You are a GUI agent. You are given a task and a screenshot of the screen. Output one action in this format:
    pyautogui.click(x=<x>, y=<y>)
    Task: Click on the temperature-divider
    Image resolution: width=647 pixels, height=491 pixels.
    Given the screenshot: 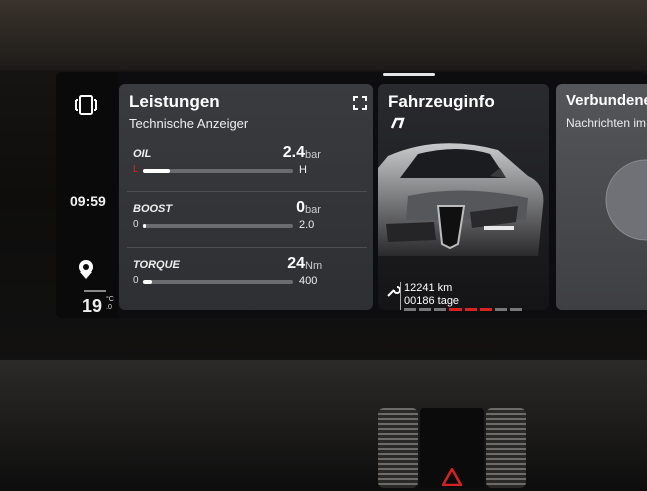 What is the action you would take?
    pyautogui.click(x=95, y=291)
    